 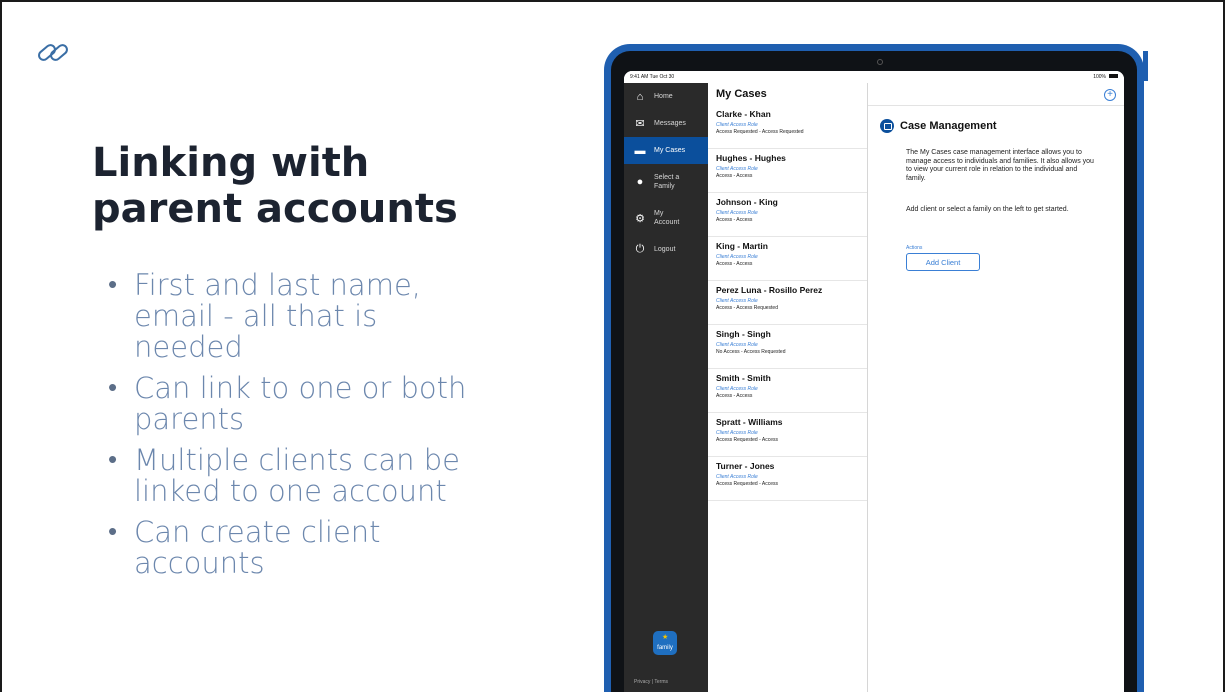 I want to click on case-access: No Access - Access Requested, so click(x=751, y=352).